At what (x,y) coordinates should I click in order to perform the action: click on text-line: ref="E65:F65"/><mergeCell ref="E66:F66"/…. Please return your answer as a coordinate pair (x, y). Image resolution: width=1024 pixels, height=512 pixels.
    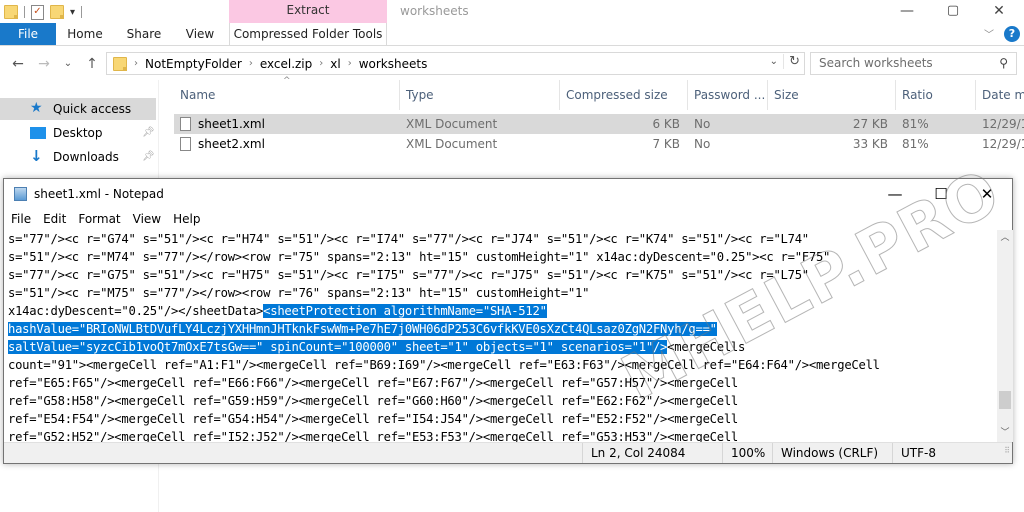
    Looking at the image, I should click on (502, 383).